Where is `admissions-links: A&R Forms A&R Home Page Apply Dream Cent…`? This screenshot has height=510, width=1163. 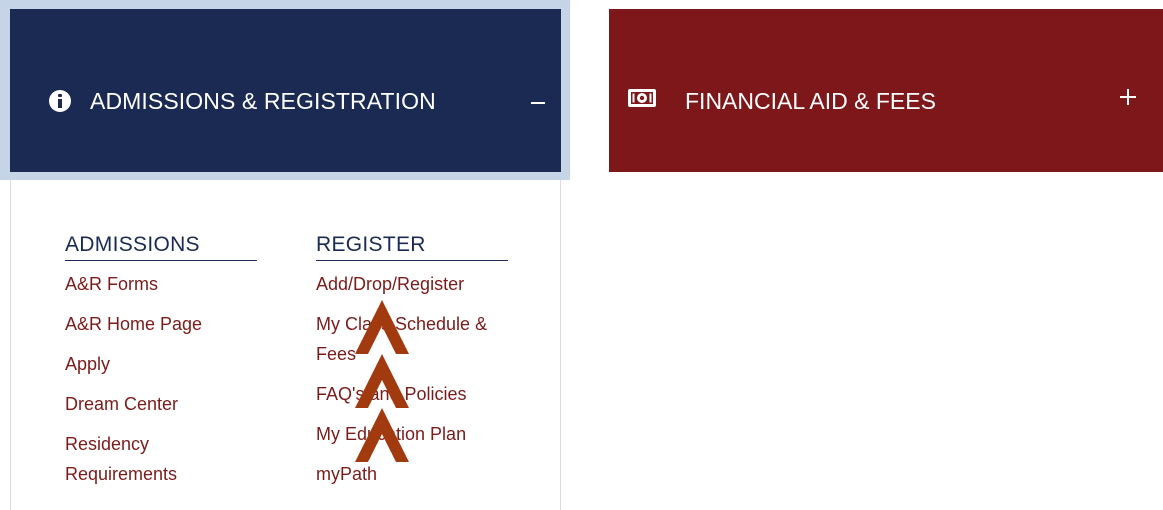 admissions-links: A&R Forms A&R Home Page Apply Dream Cent… is located at coordinates (161, 379).